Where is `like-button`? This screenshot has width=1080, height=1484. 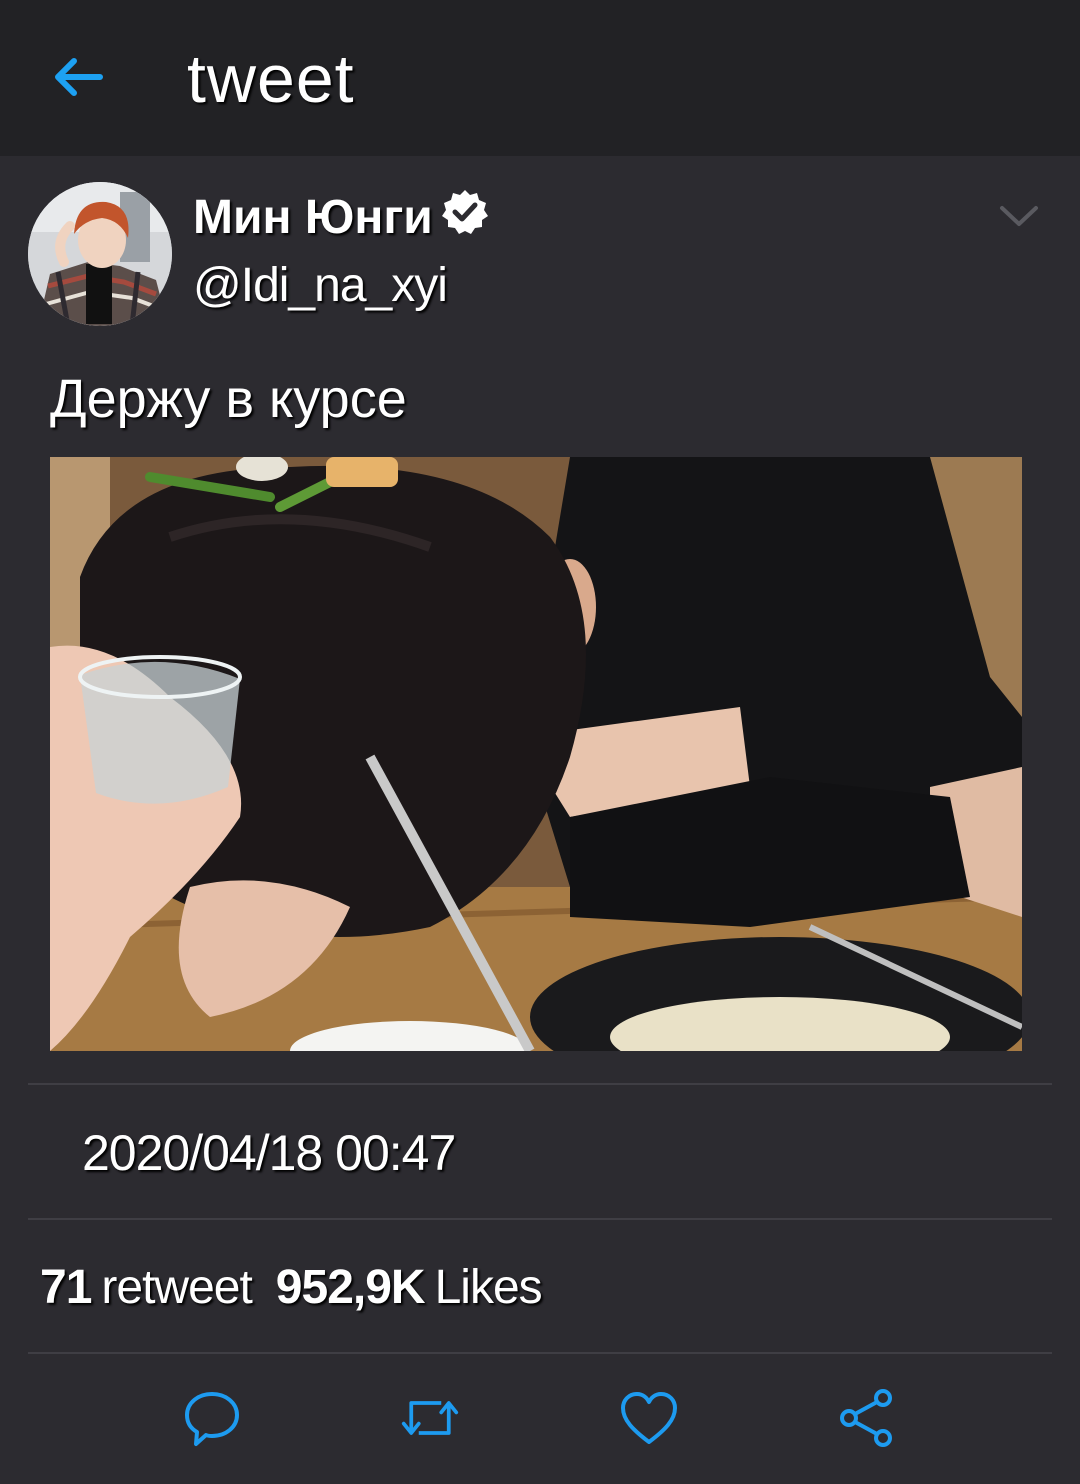
like-button is located at coordinates (649, 1418).